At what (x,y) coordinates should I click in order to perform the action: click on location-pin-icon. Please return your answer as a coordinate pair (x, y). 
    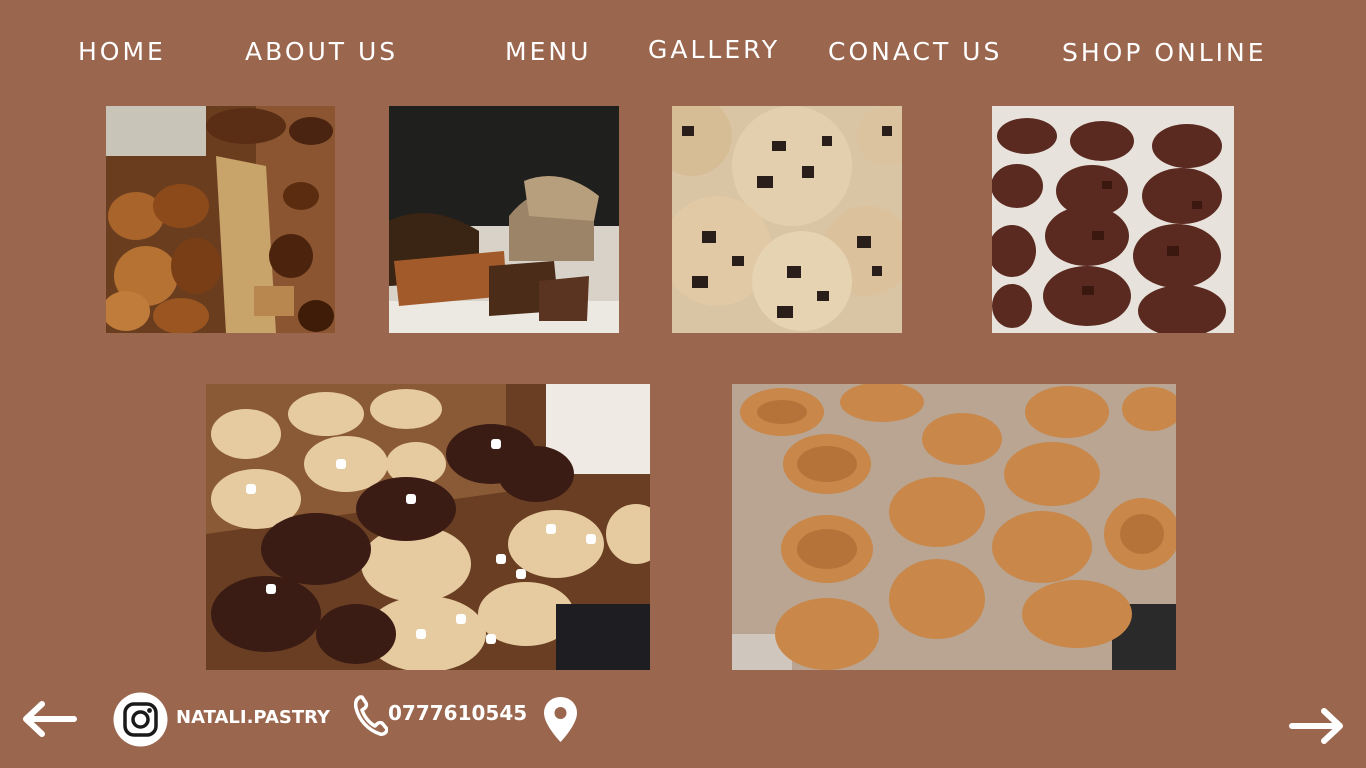
    Looking at the image, I should click on (560, 719).